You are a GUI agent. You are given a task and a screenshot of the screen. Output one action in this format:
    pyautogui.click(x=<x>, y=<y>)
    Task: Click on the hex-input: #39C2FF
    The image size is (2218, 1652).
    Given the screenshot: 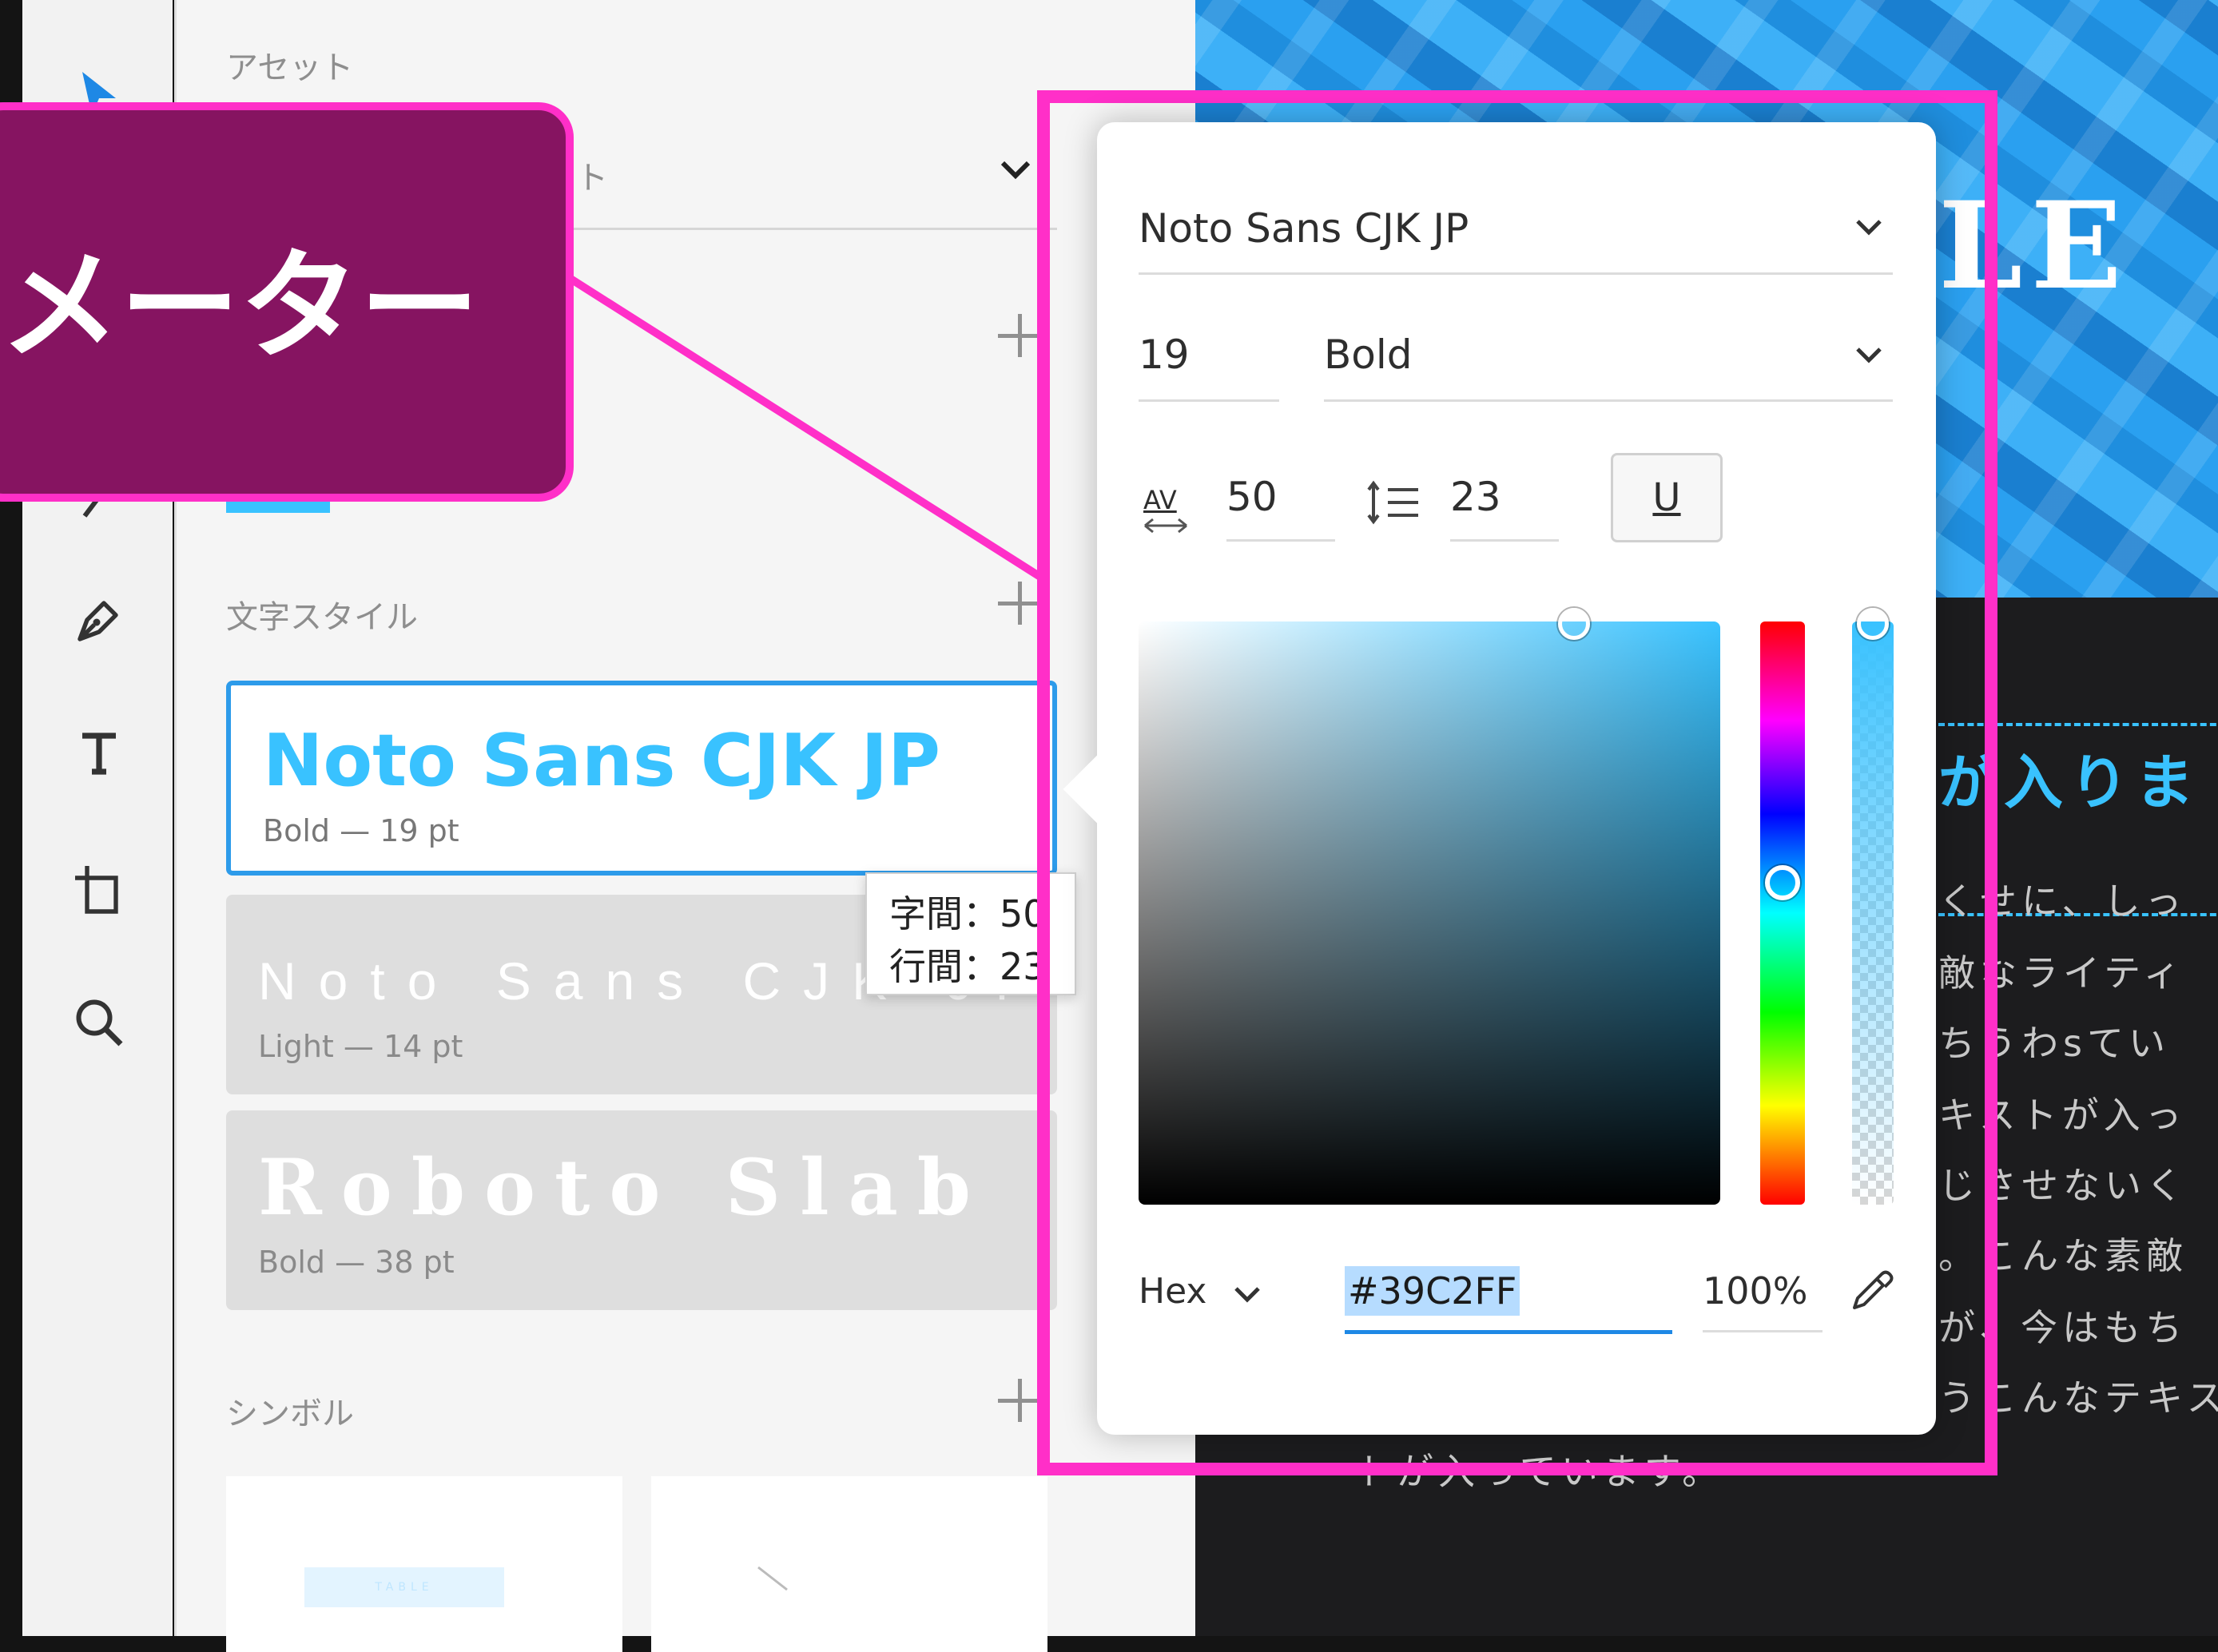 What is the action you would take?
    pyautogui.click(x=1432, y=1290)
    